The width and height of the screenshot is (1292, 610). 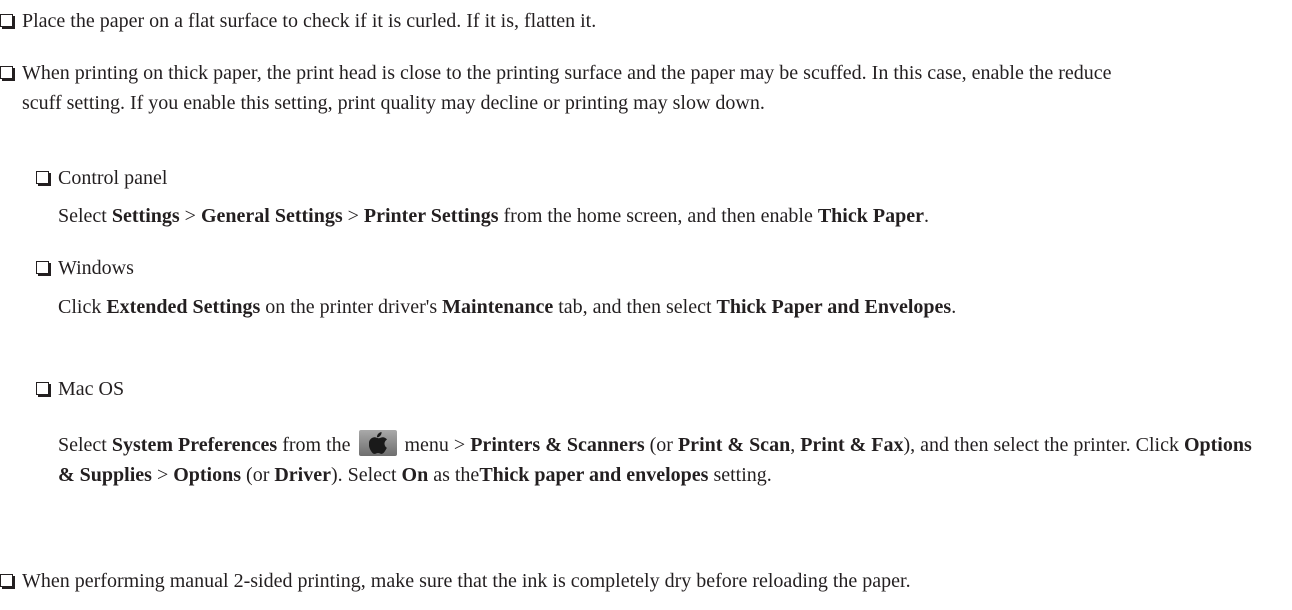 What do you see at coordinates (194, 445) in the screenshot?
I see `menu-system-preferences: System Preferences` at bounding box center [194, 445].